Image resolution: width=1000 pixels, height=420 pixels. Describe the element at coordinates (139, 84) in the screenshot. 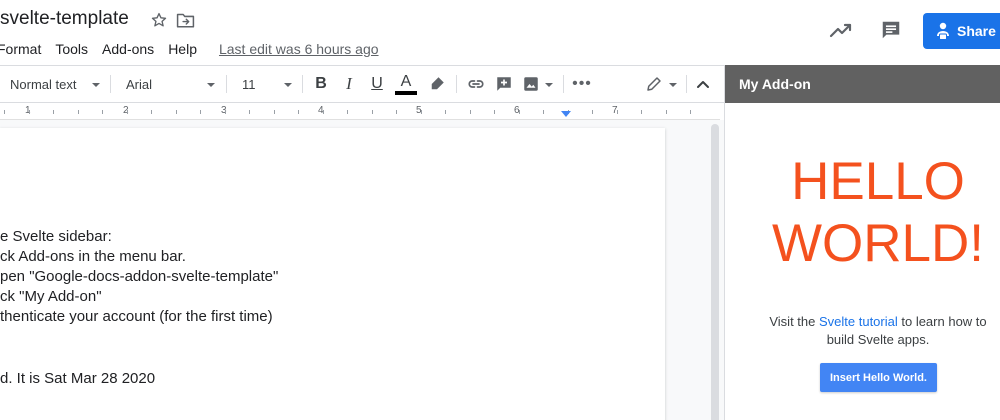

I see `font-family-value: Arial` at that location.